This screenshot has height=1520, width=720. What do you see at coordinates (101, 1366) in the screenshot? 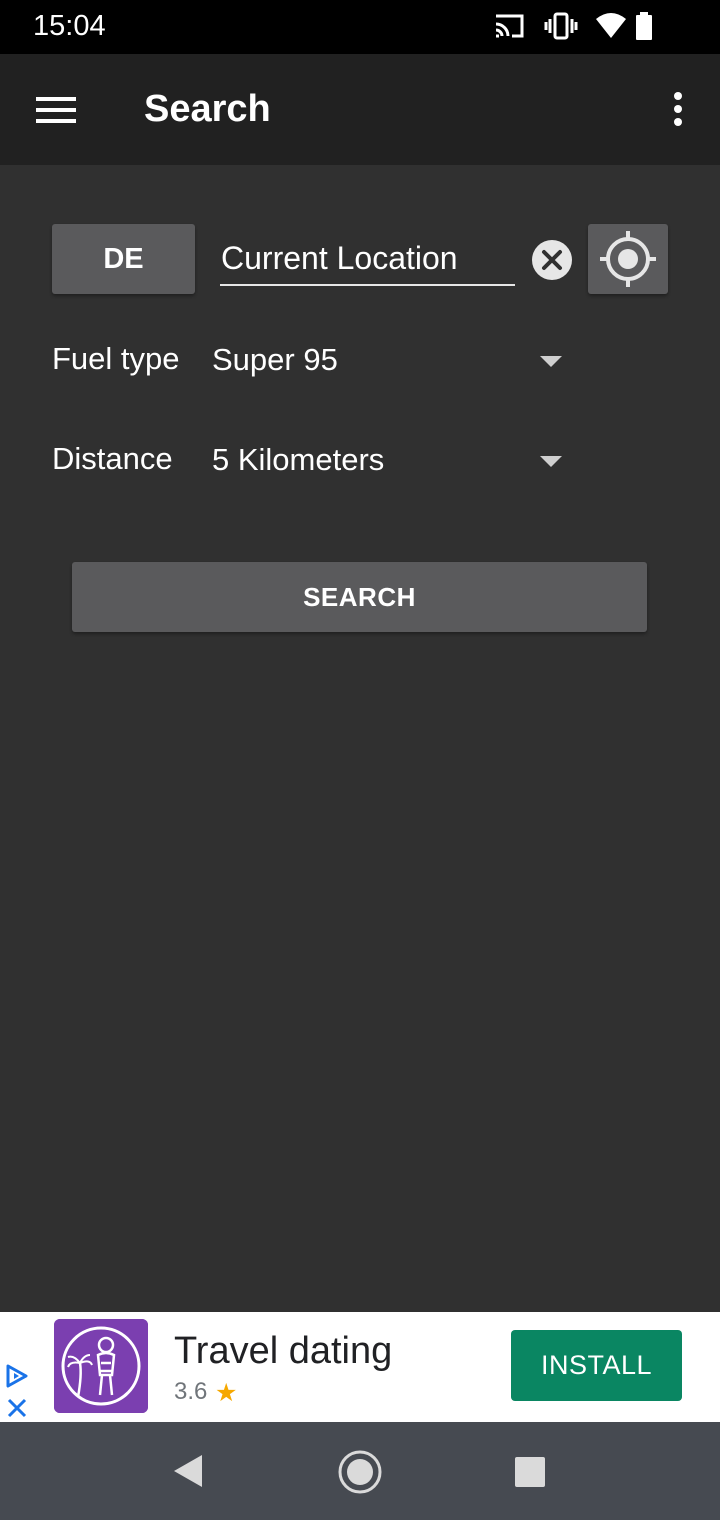
I see `travel-dating-app-icon` at bounding box center [101, 1366].